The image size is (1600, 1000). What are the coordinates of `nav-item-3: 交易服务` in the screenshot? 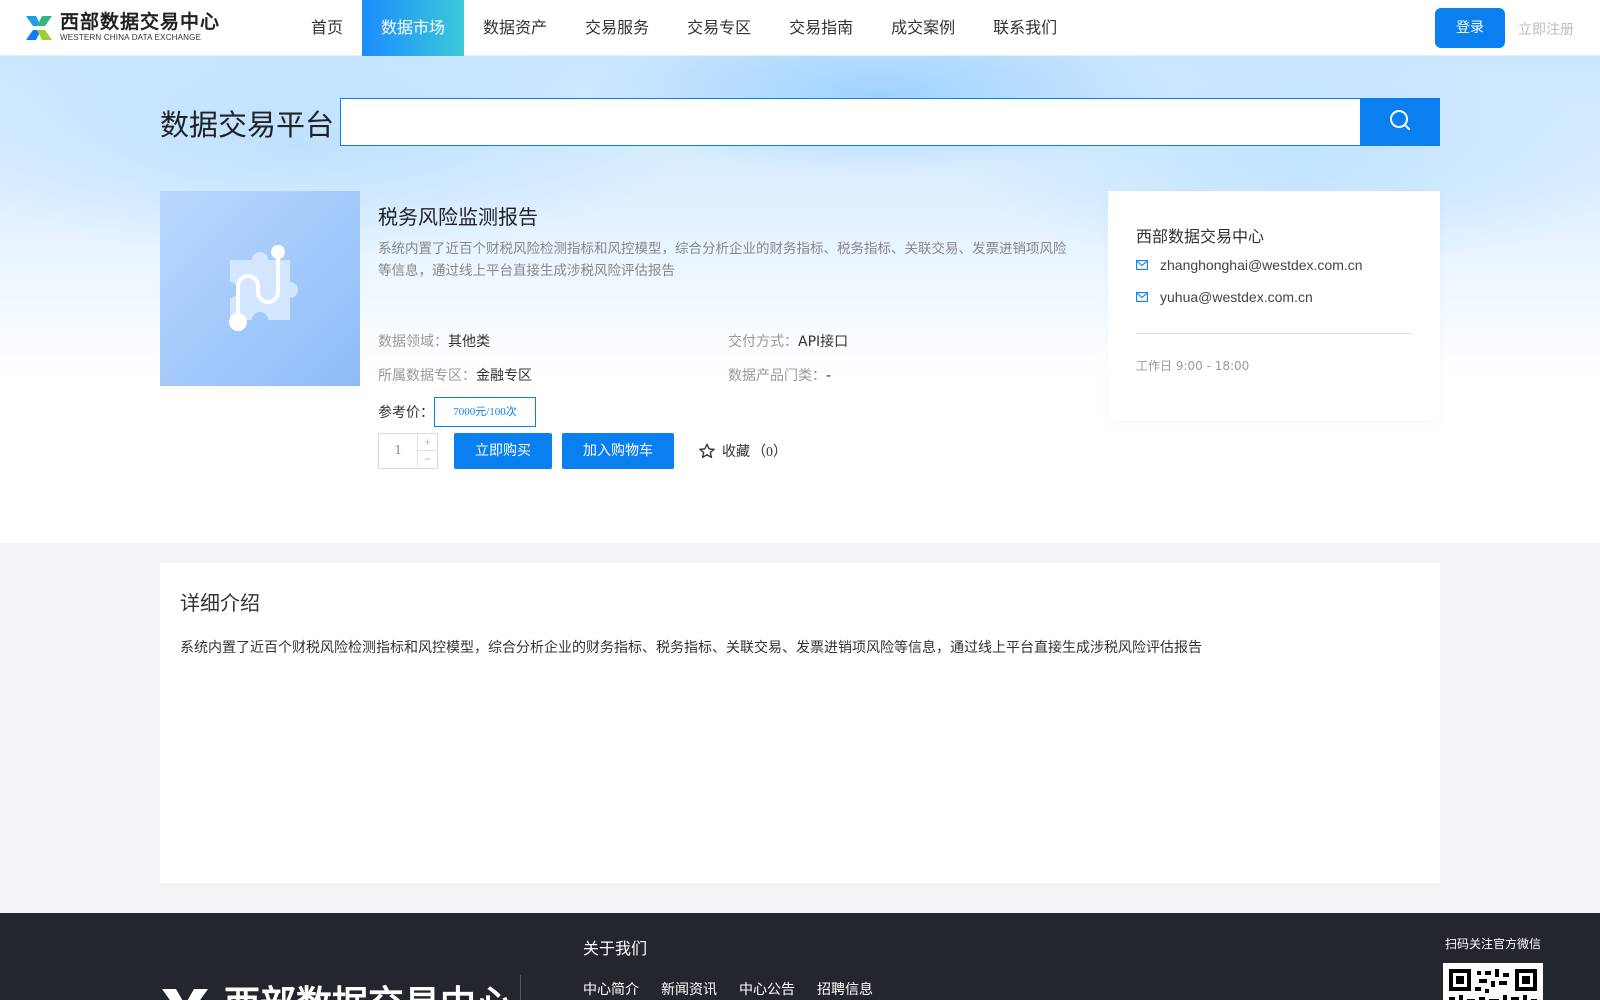 It's located at (617, 28).